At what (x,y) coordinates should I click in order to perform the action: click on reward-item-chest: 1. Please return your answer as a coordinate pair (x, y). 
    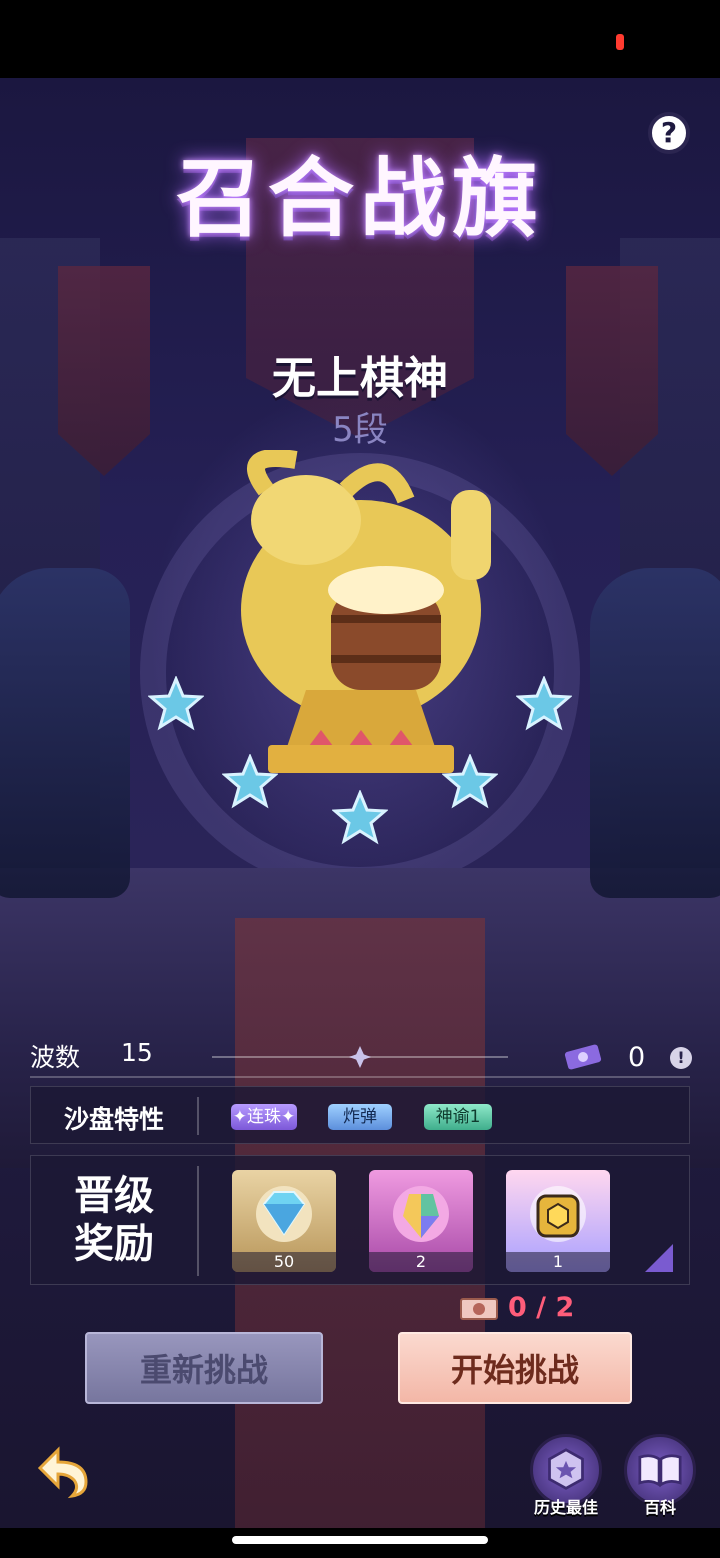
    Looking at the image, I should click on (558, 1221).